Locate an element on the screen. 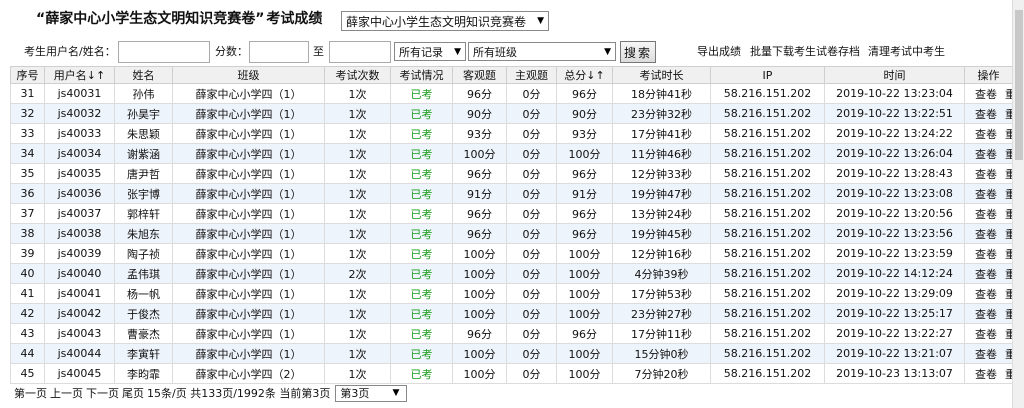 This screenshot has height=408, width=1024. scrollbar-thumb is located at coordinates (1019, 85).